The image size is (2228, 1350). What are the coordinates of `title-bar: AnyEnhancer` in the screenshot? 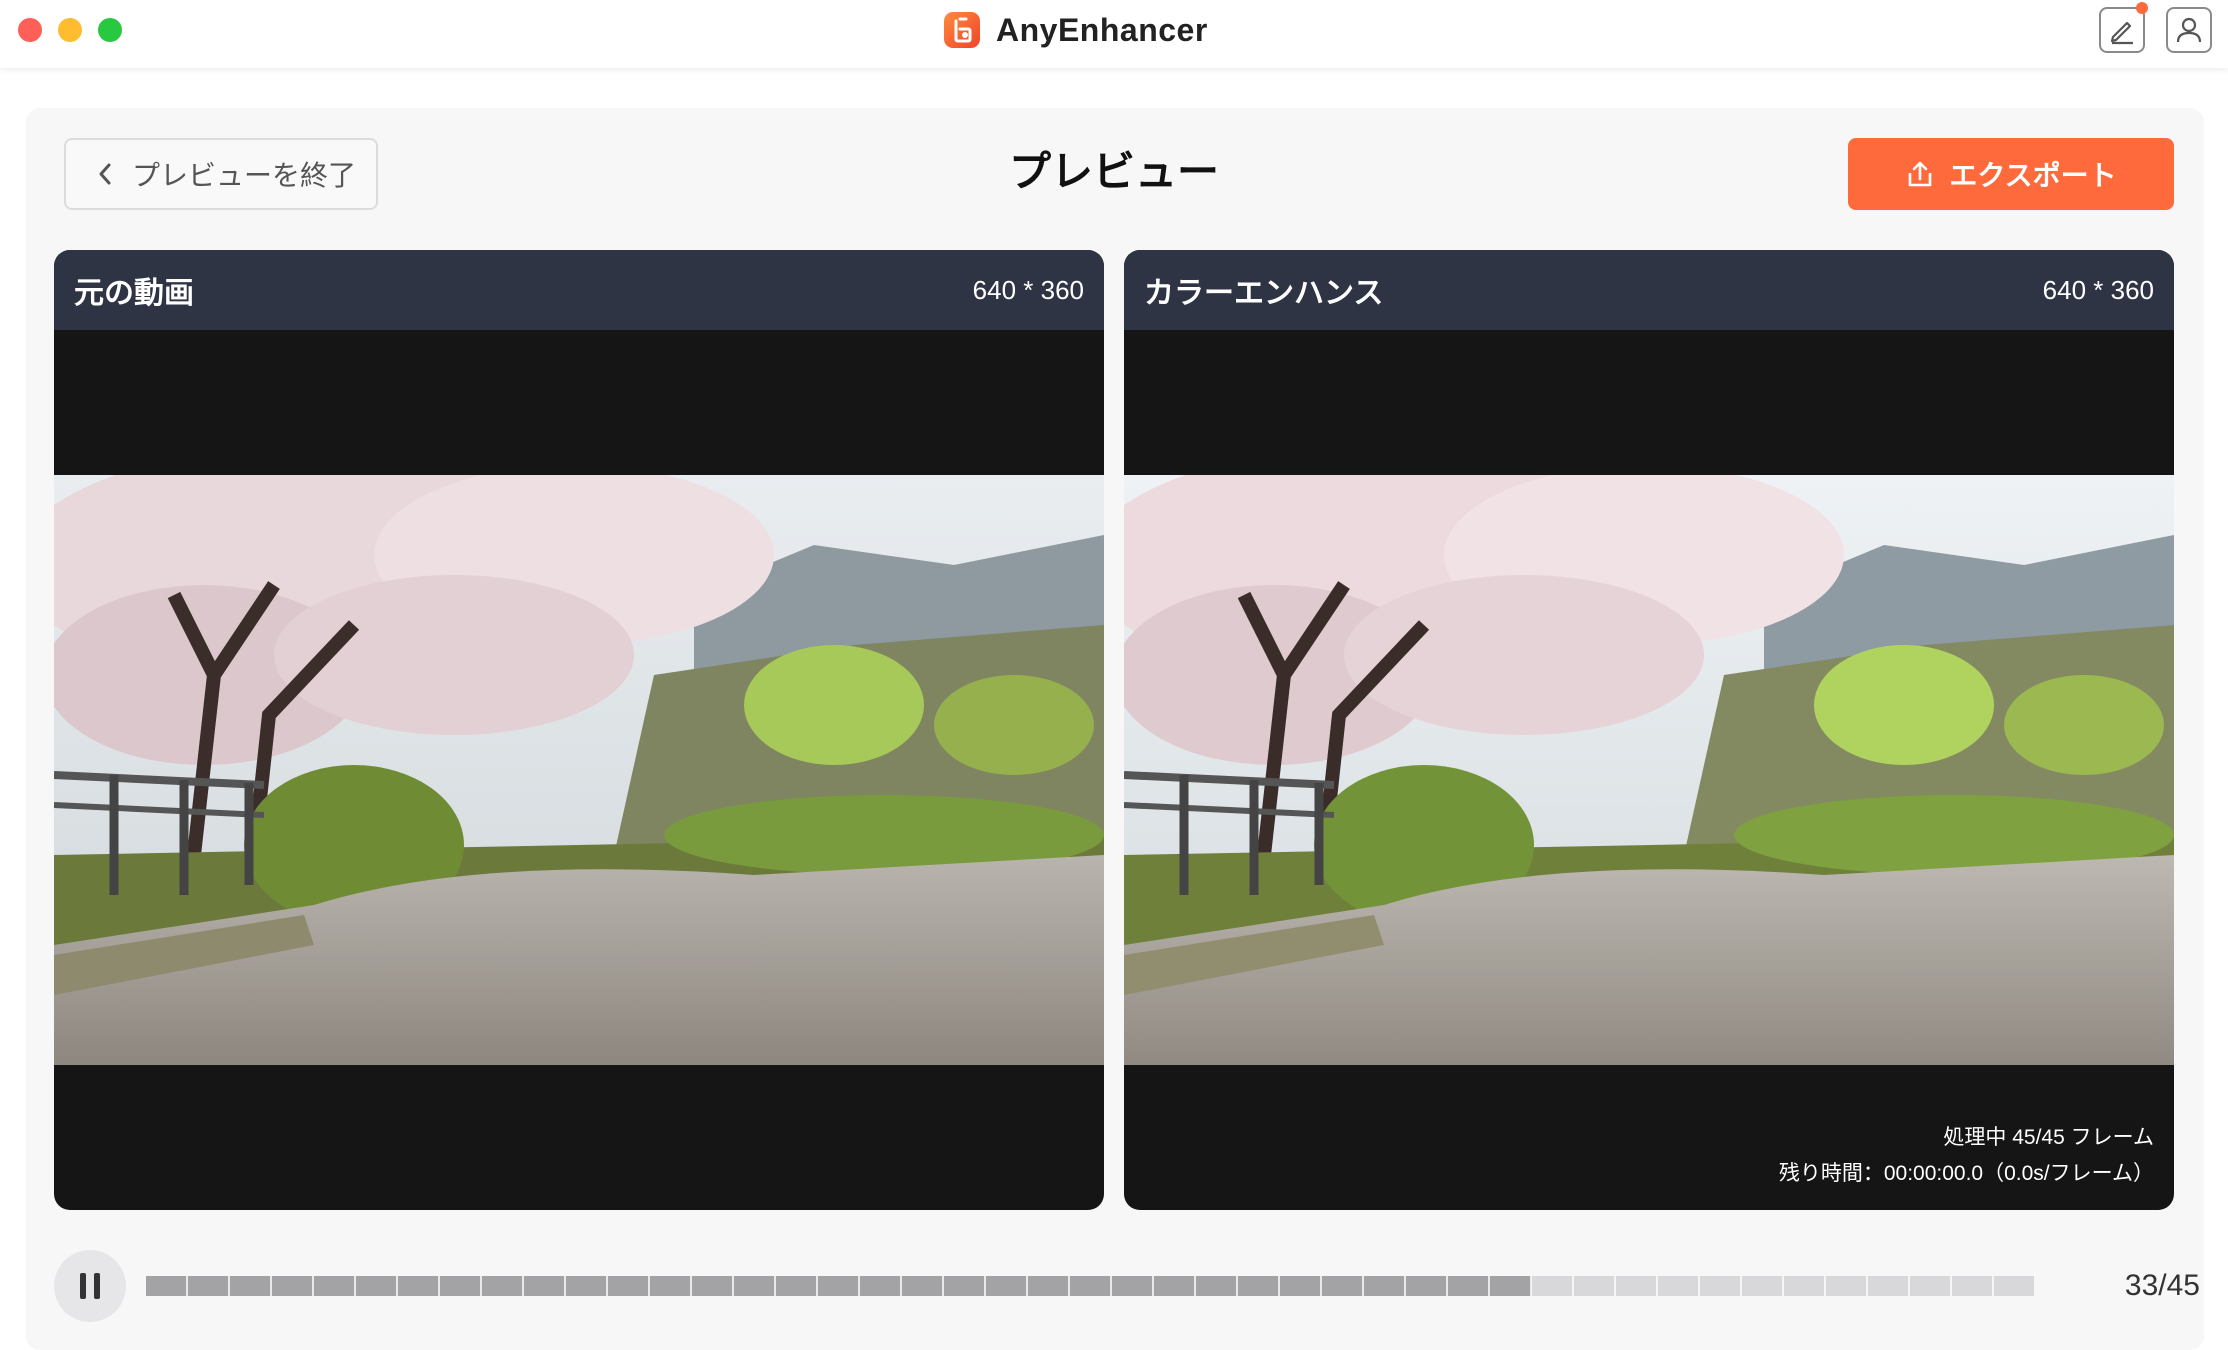 It's located at (1114, 34).